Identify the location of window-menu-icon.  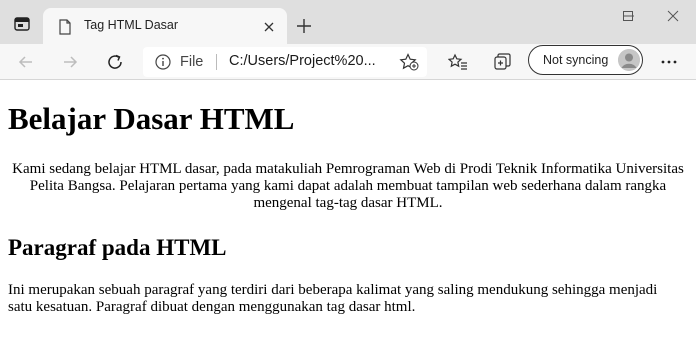
(22, 24).